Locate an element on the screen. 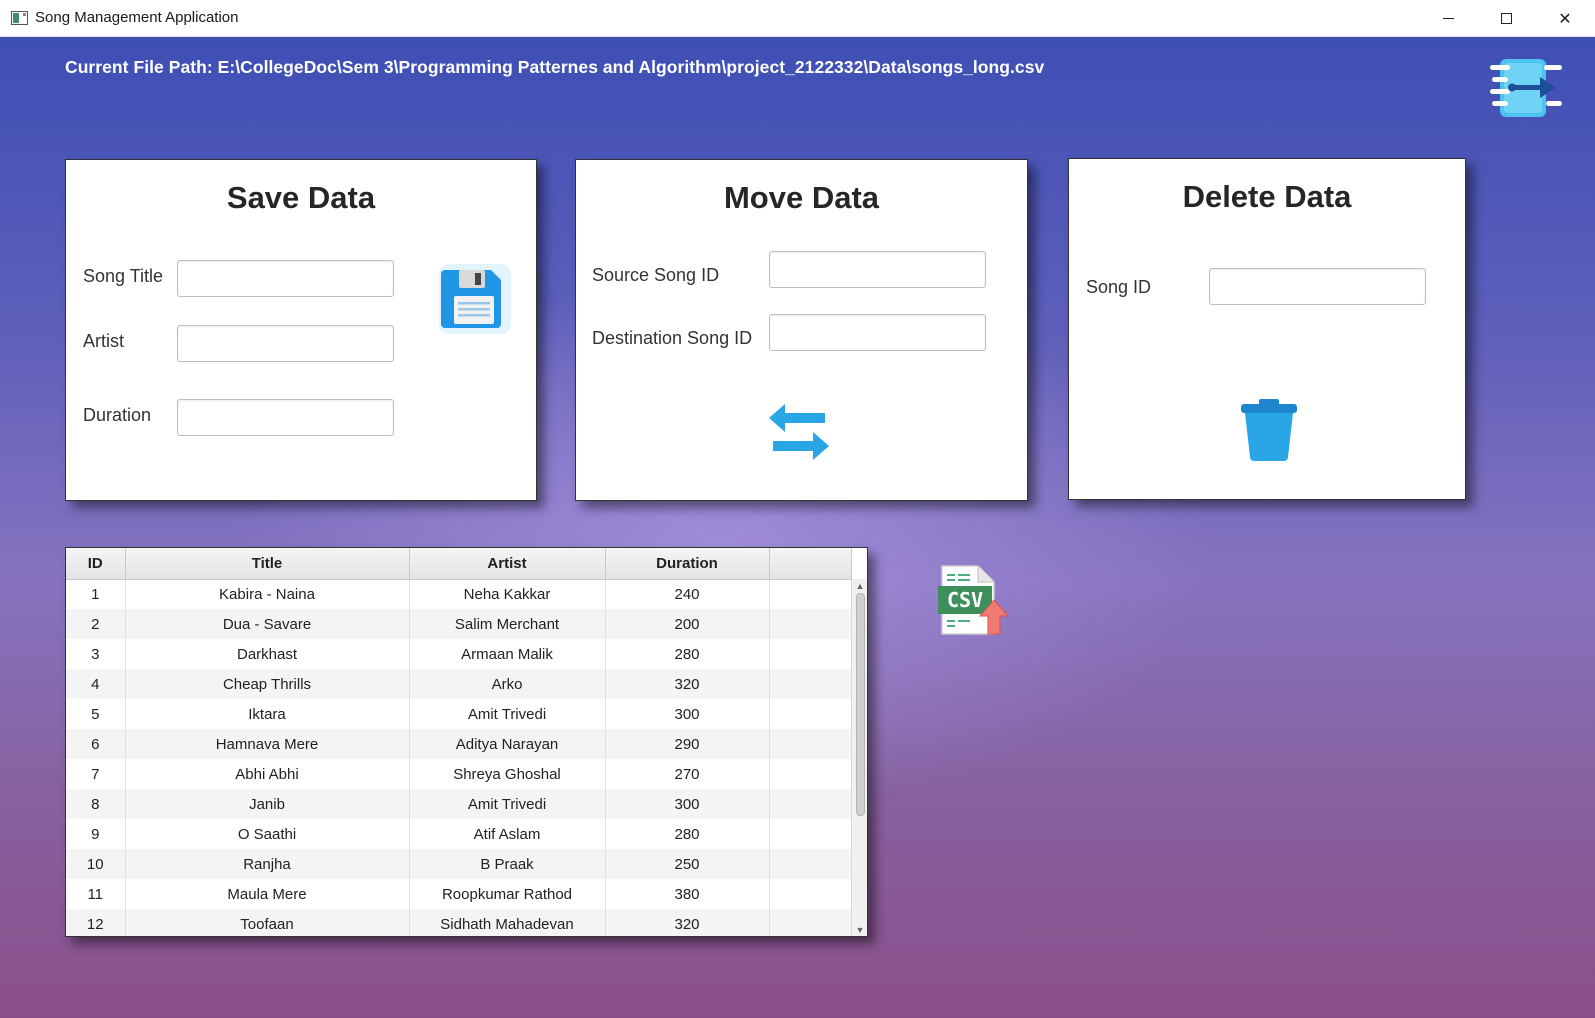 This screenshot has height=1018, width=1595. cell-artist: Aditya Narayan is located at coordinates (507, 744).